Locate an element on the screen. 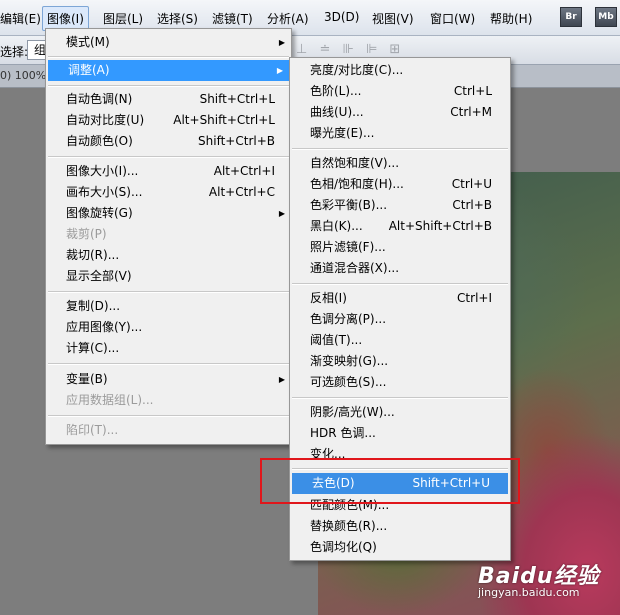 This screenshot has width=620, height=615. menu-item-image-size: 图像大小(I)... Alt+Ctrl+I is located at coordinates (168, 171).